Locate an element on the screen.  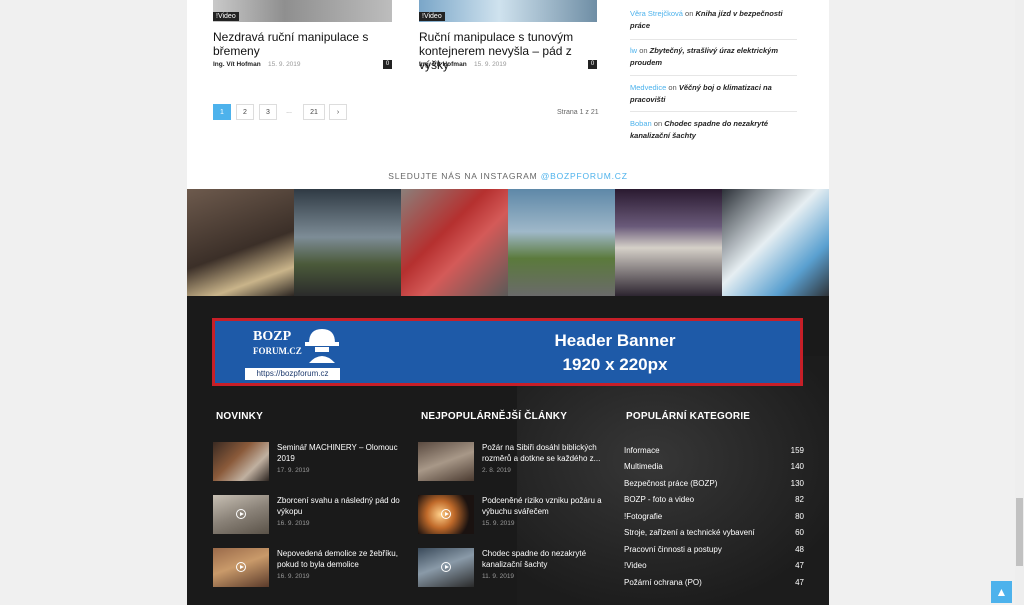
banner-line-1: Header Banner is located at coordinates (615, 340).